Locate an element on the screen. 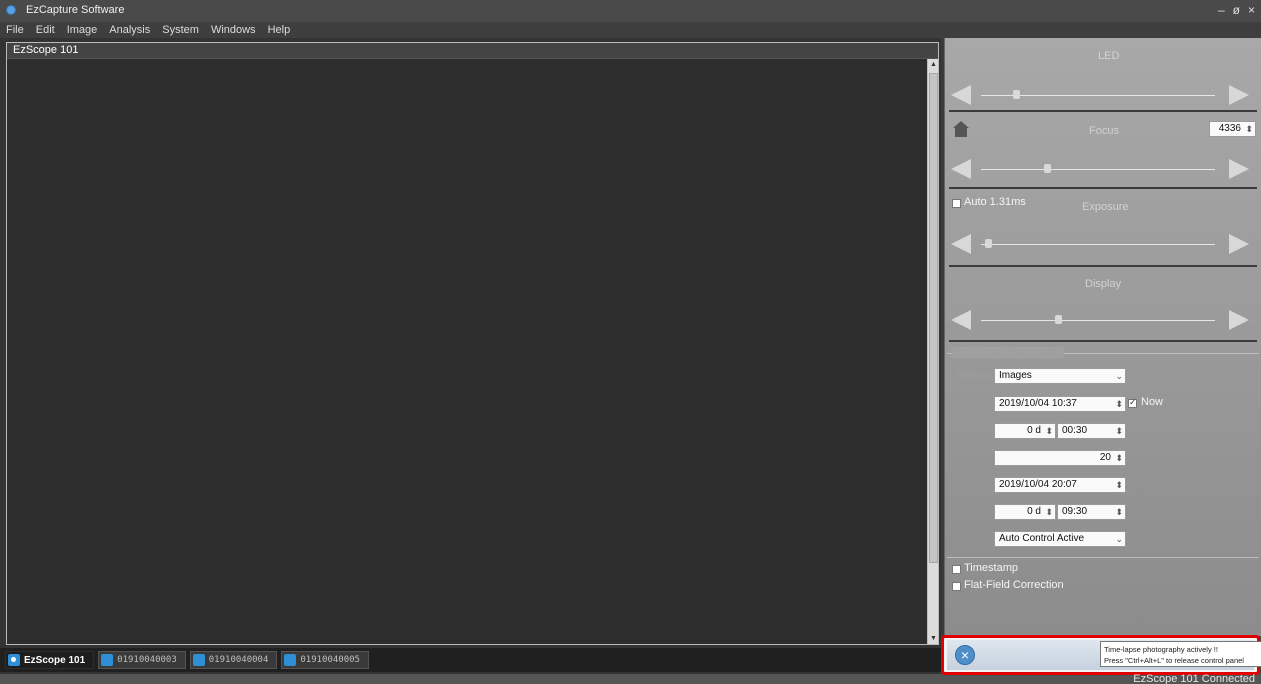 This screenshot has width=1261, height=684. led-slider-knob is located at coordinates (1017, 94).